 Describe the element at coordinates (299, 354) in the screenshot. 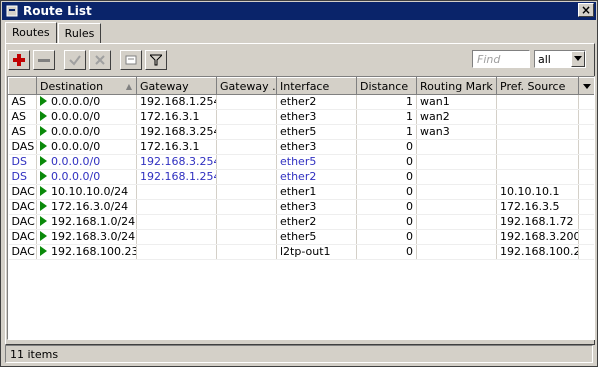

I see `status-bar: 11 items` at that location.